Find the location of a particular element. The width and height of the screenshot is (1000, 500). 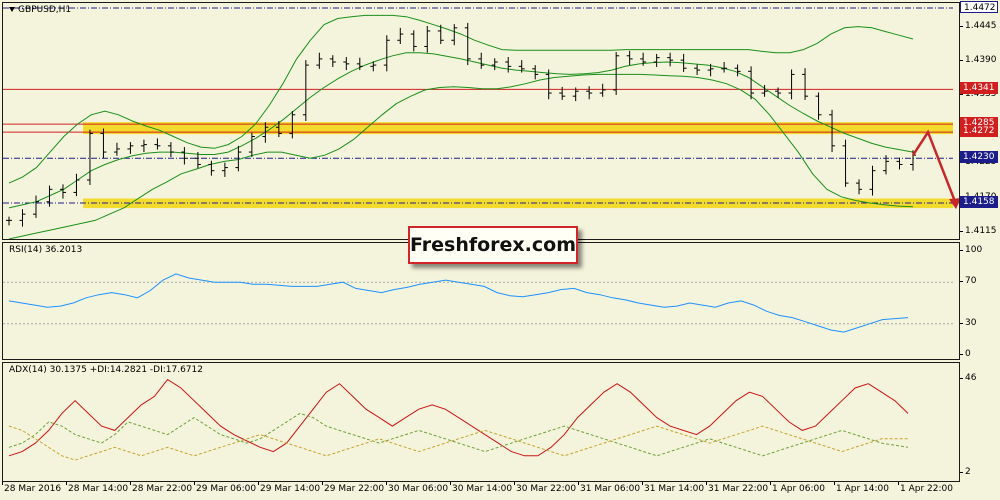

adx-axis: 46 2 is located at coordinates (980, 422).